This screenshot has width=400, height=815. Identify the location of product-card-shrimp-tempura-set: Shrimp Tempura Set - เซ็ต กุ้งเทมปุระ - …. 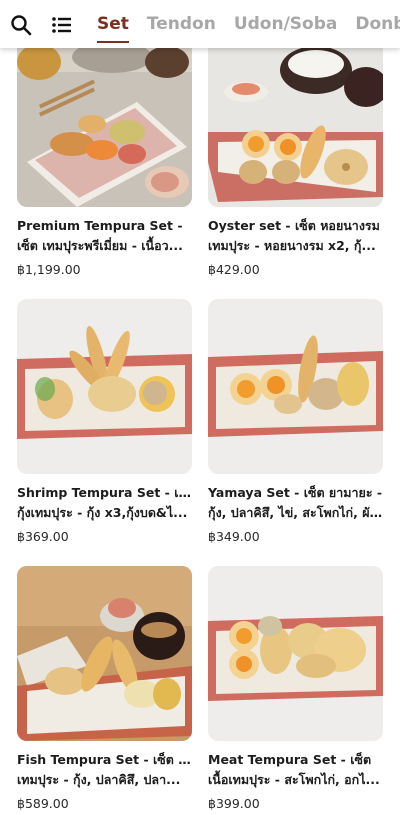
(104, 421).